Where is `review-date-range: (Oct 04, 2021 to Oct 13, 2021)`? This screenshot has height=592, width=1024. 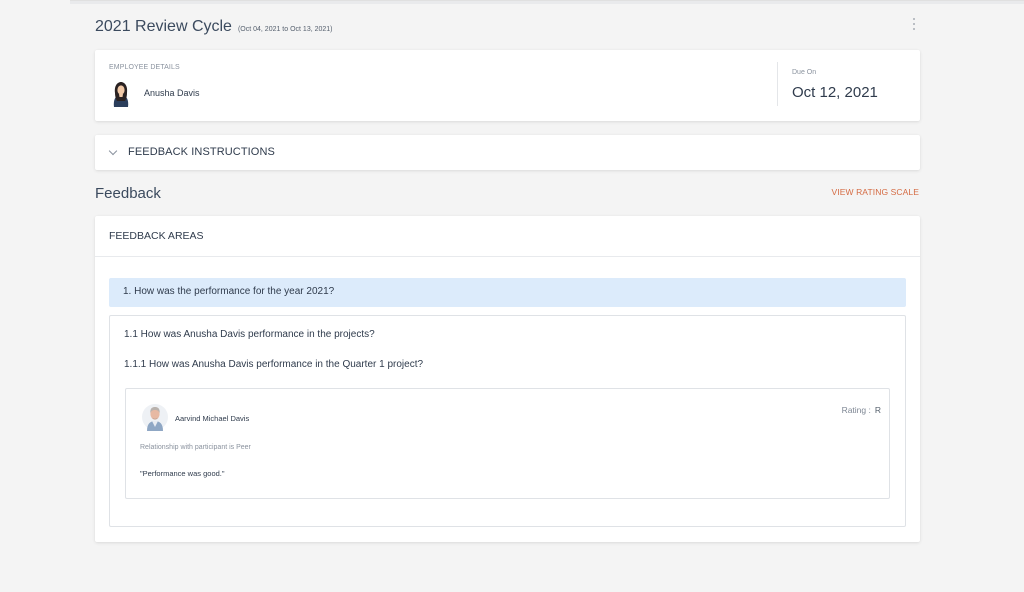
review-date-range: (Oct 04, 2021 to Oct 13, 2021) is located at coordinates (285, 29).